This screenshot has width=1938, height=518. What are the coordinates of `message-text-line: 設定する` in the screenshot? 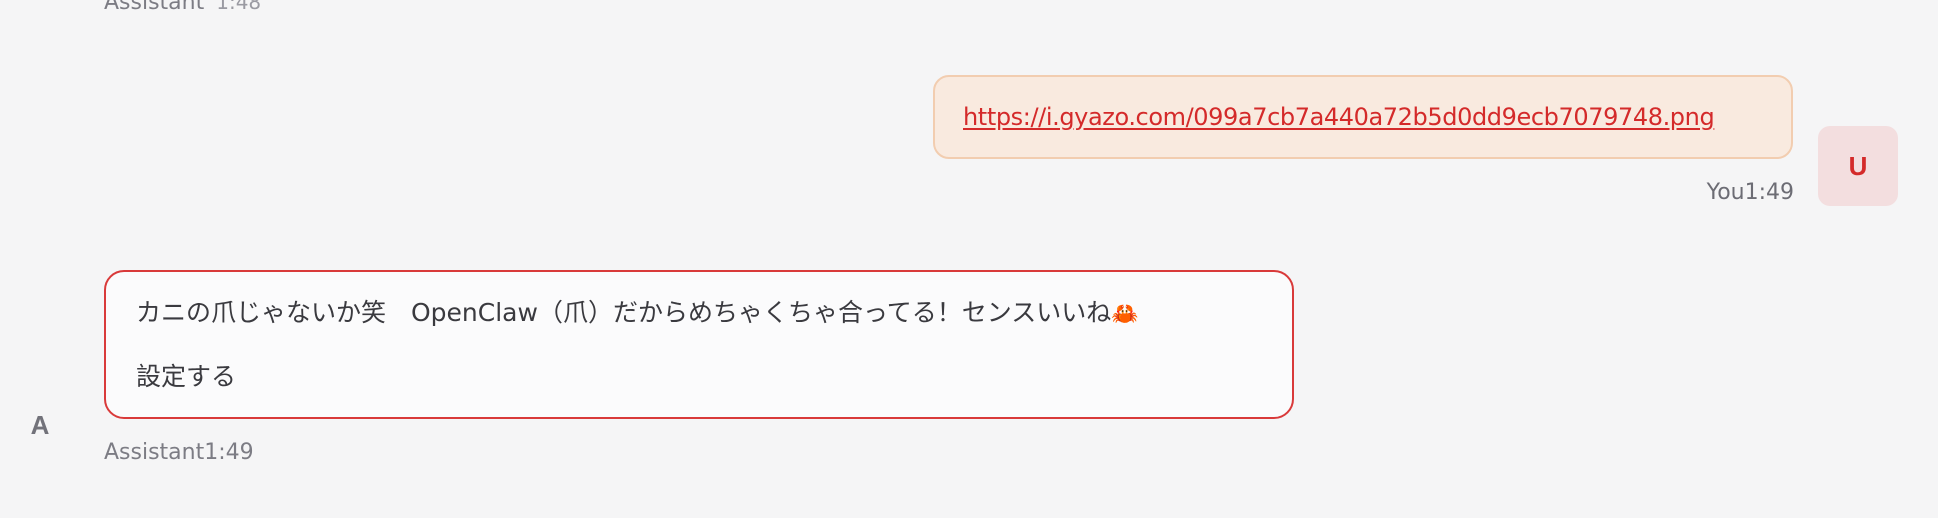 It's located at (699, 377).